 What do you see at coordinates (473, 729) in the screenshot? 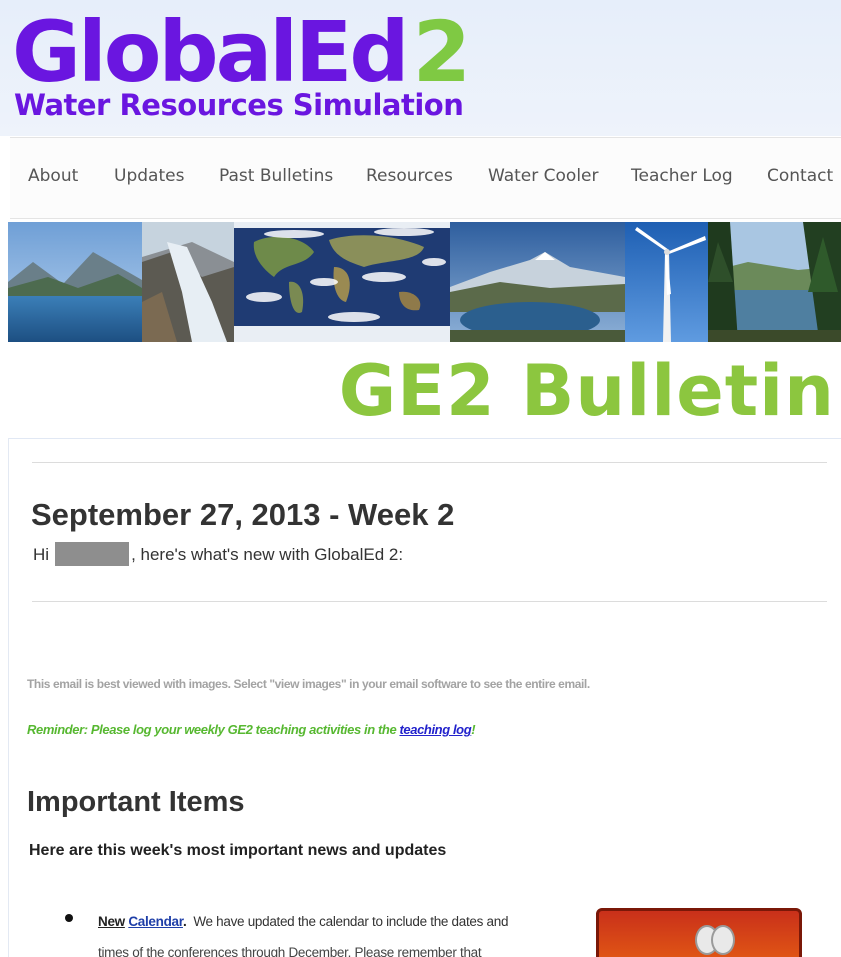
I see `reminder-end: !` at bounding box center [473, 729].